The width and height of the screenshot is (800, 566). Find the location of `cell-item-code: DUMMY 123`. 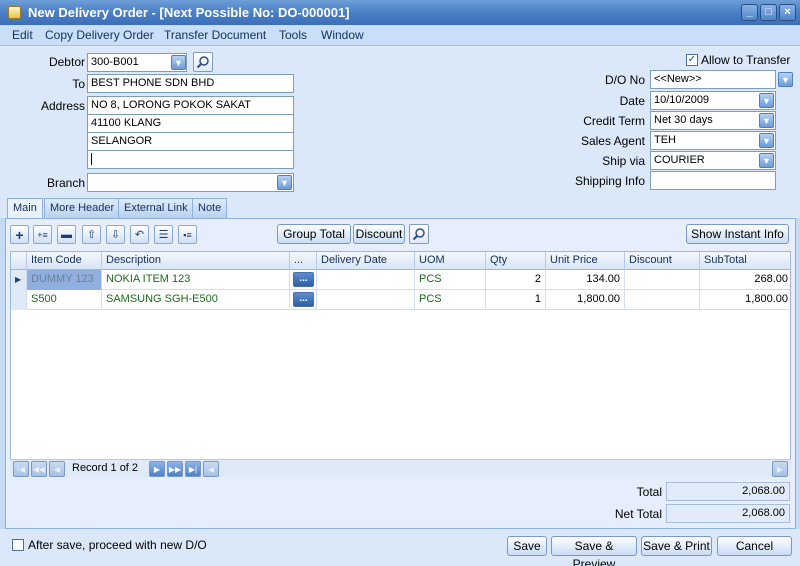

cell-item-code: DUMMY 123 is located at coordinates (64, 280).